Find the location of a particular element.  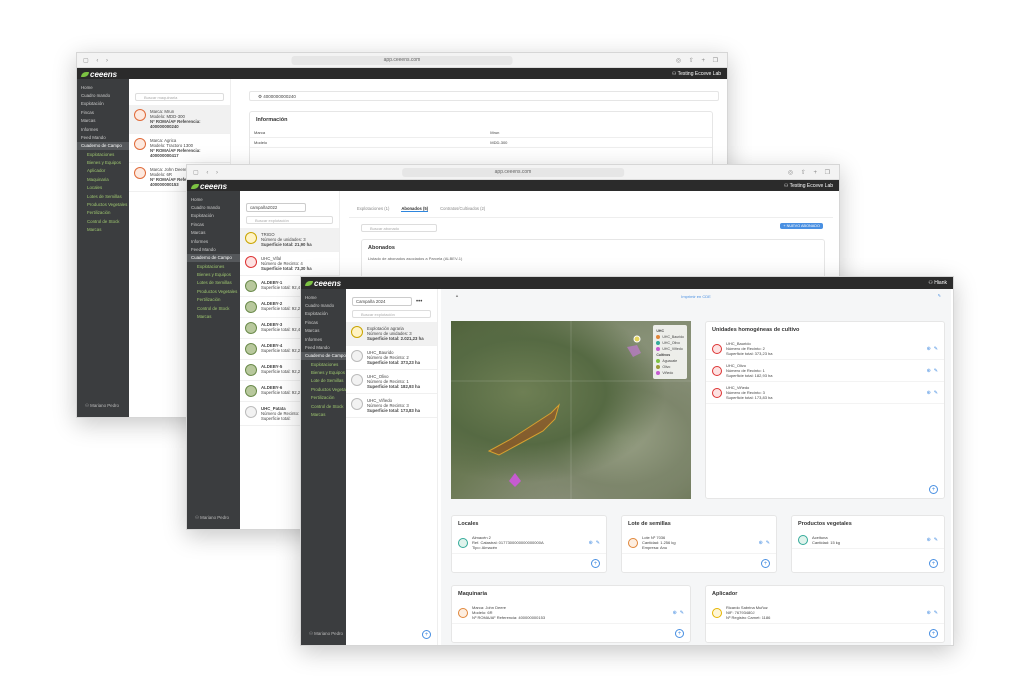

tab-abonados: Abonados (5) is located at coordinates (415, 209).